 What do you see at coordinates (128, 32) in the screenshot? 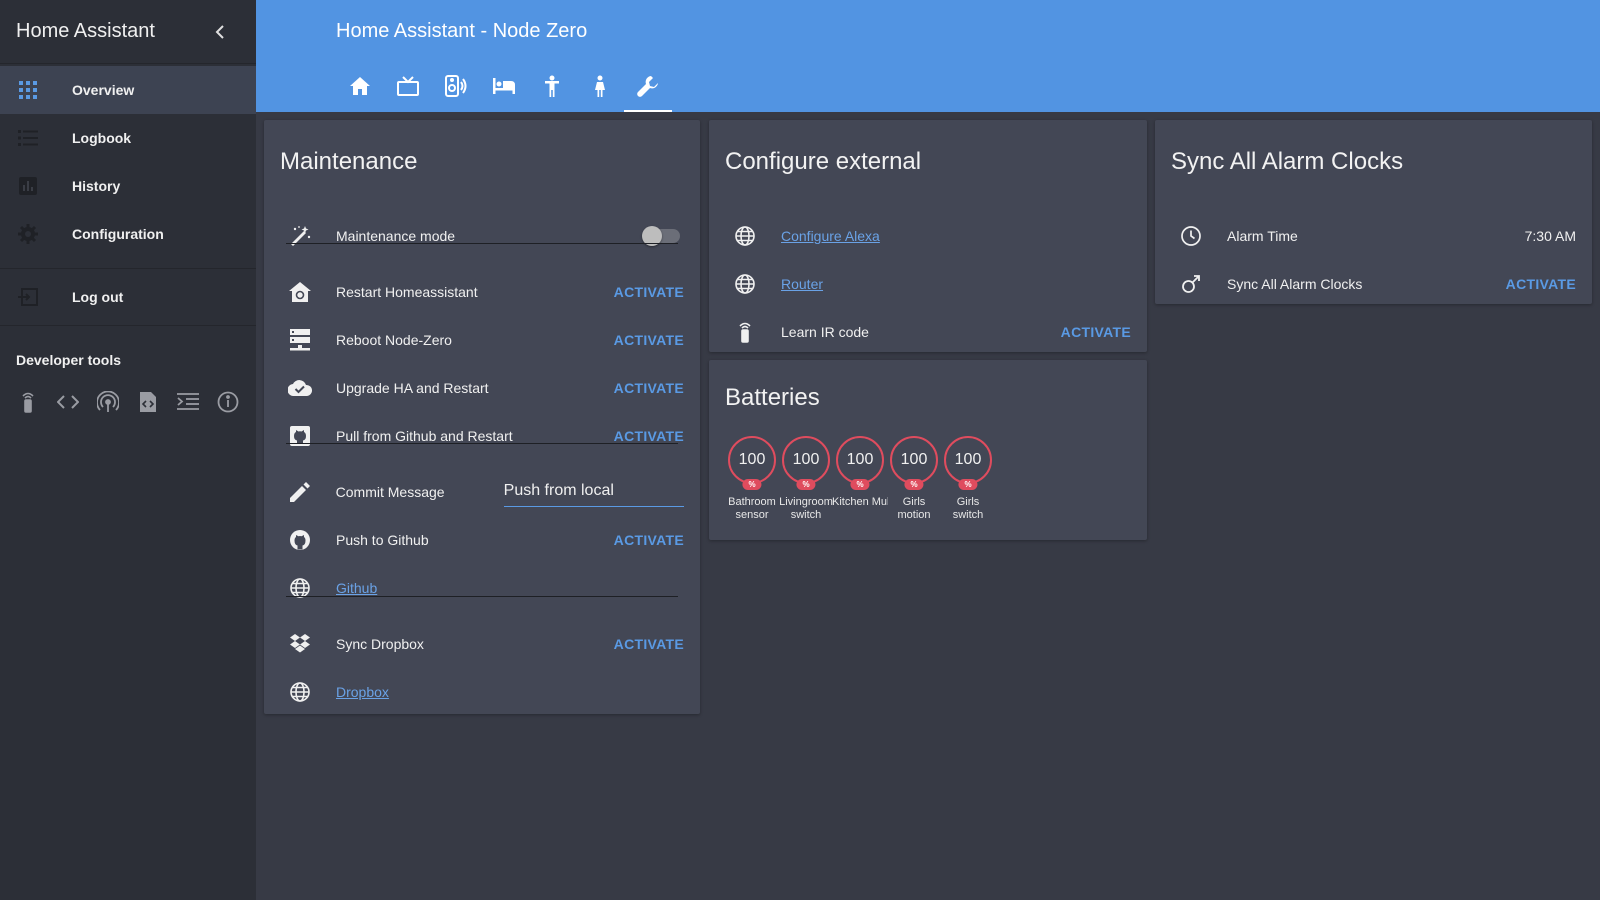
I see `sidebar-header: Home Assistant` at bounding box center [128, 32].